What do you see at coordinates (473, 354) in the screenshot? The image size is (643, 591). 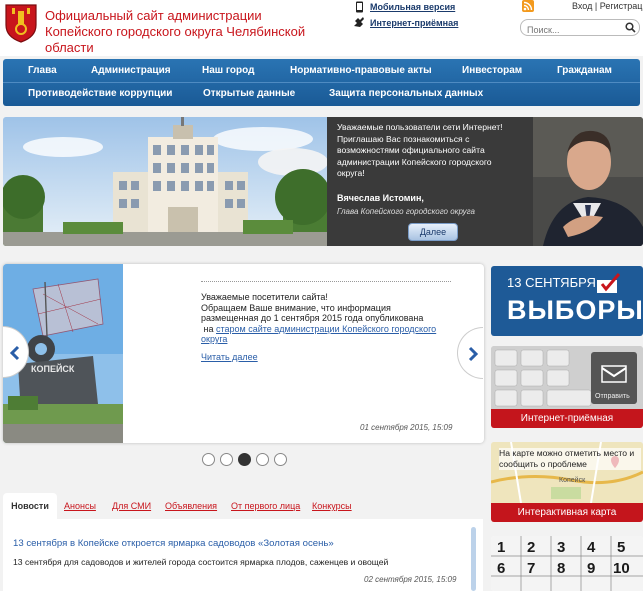 I see `chevron-right-icon` at bounding box center [473, 354].